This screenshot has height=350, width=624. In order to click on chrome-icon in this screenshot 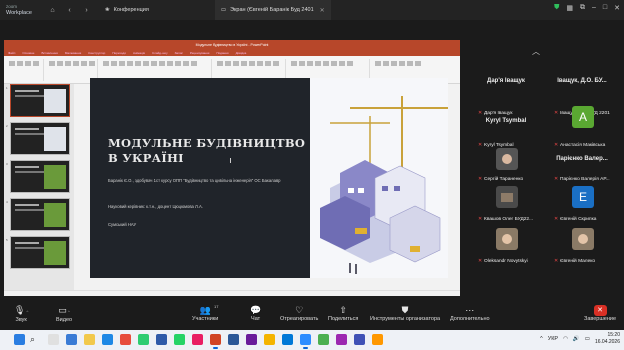, I will do `click(143, 339)`.